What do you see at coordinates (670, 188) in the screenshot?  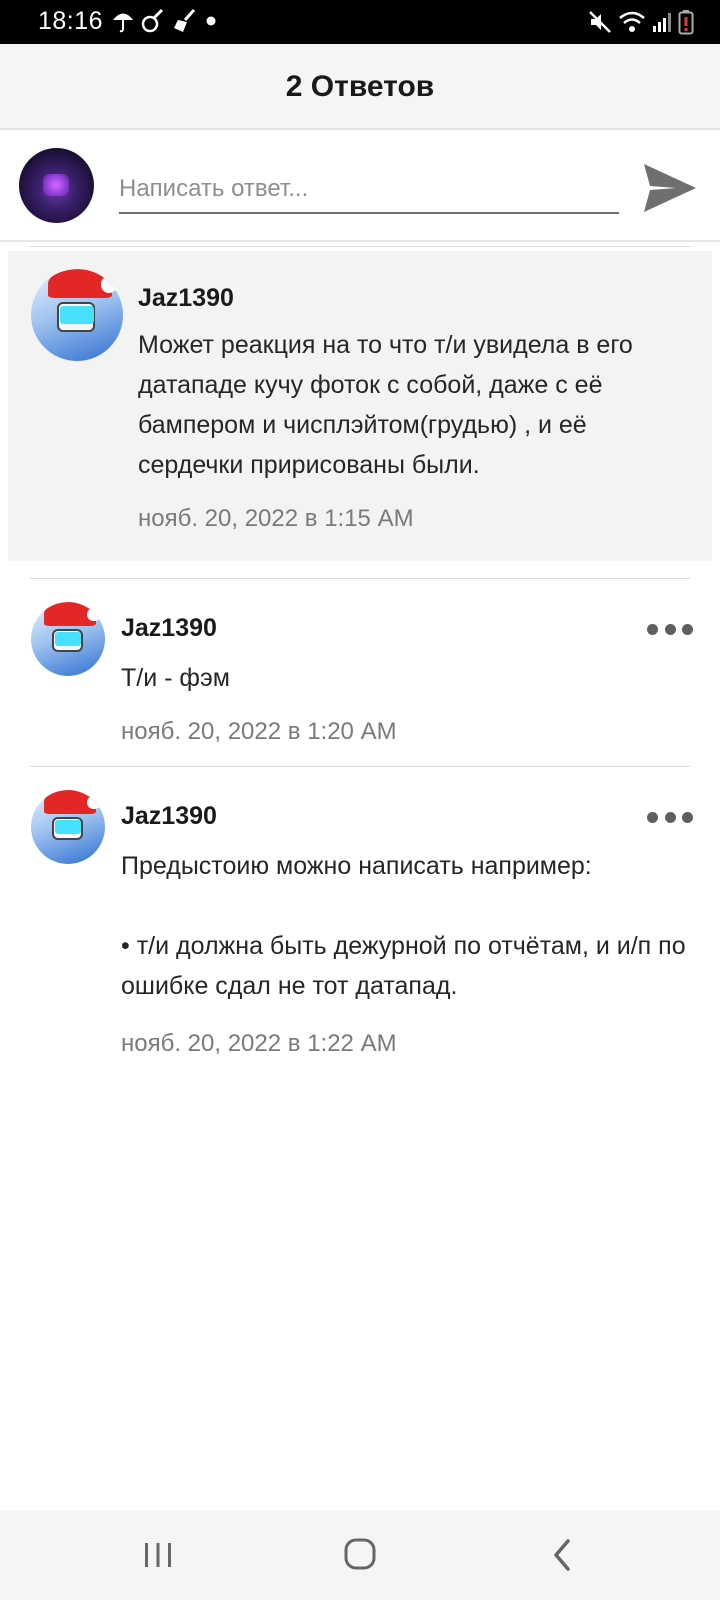 I see `send-icon` at bounding box center [670, 188].